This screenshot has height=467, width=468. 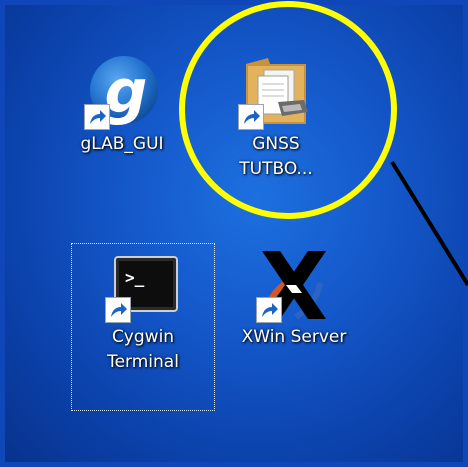 I want to click on icon-label-line-1: GNSS, so click(x=276, y=144).